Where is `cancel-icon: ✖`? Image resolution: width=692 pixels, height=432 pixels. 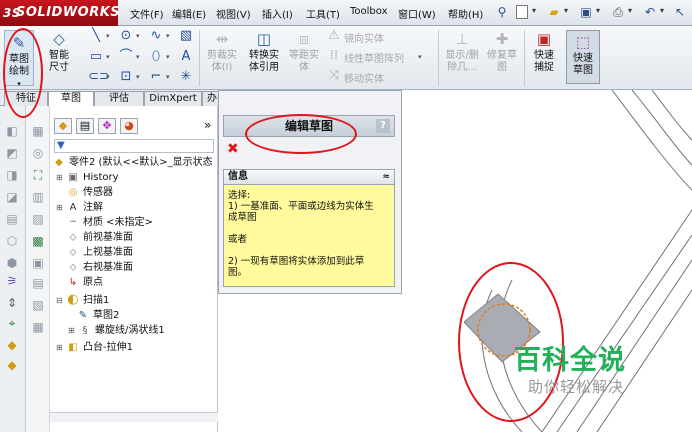 cancel-icon: ✖ is located at coordinates (233, 149).